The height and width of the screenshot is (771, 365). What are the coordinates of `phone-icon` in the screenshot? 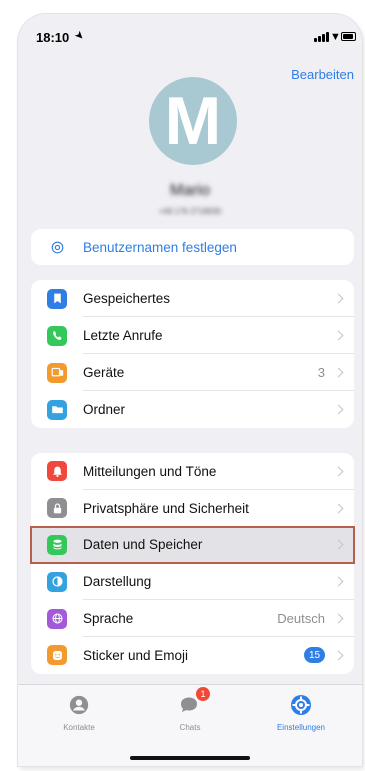 It's located at (57, 335).